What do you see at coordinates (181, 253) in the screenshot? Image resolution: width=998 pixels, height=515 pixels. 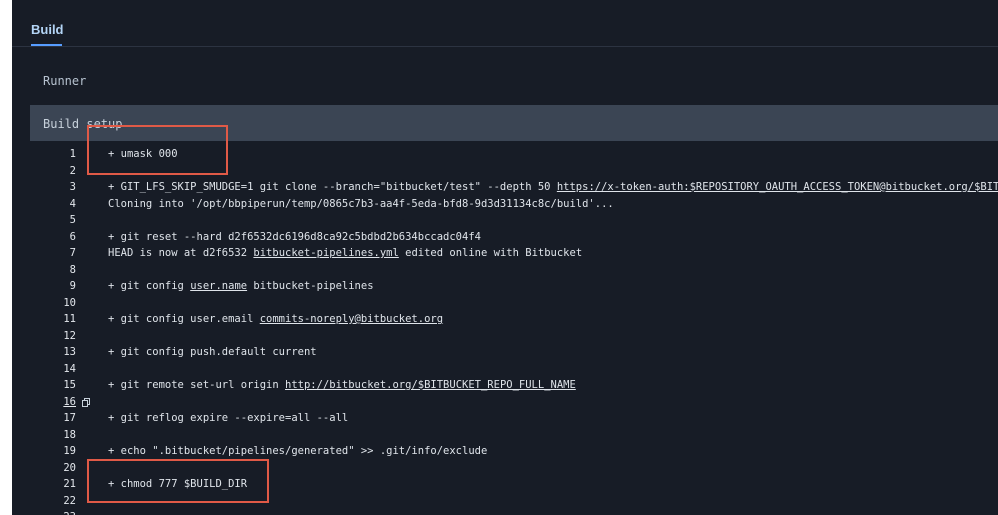 I see `log-text-segment: HEAD is now at d2f6532` at bounding box center [181, 253].